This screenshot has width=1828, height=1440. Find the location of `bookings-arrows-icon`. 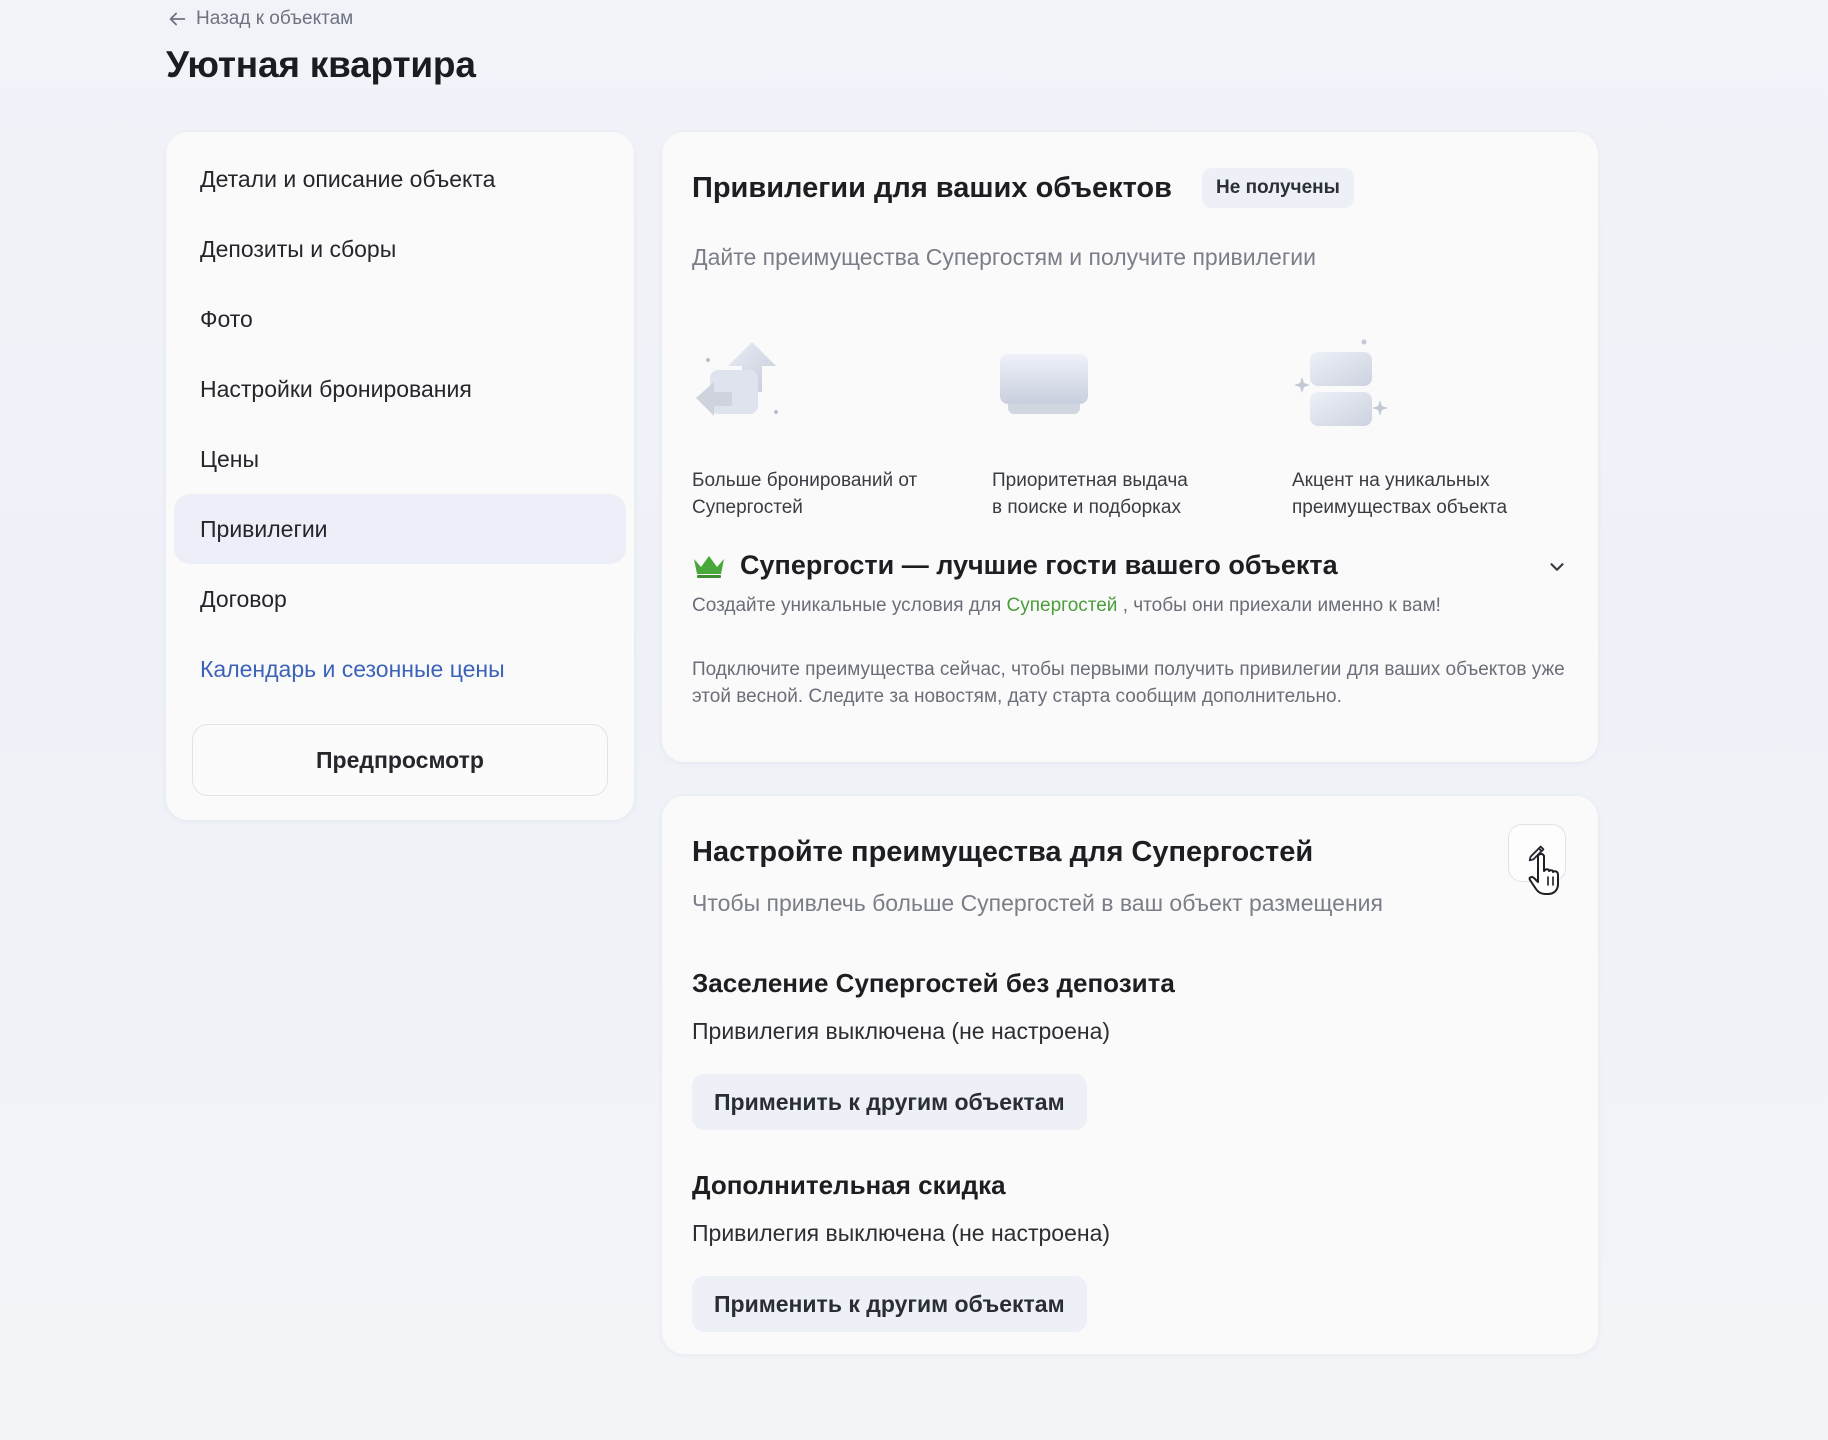

bookings-arrows-icon is located at coordinates (737, 379).